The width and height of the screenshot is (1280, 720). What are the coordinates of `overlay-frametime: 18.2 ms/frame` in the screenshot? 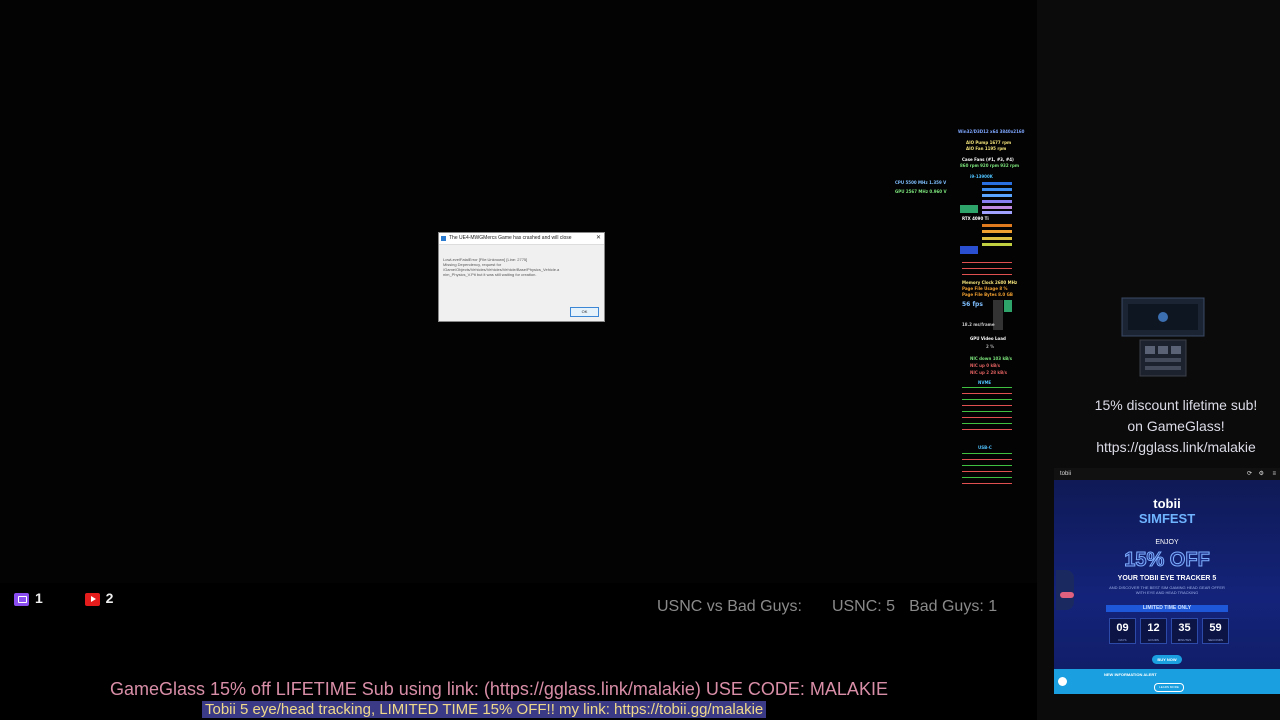 It's located at (978, 324).